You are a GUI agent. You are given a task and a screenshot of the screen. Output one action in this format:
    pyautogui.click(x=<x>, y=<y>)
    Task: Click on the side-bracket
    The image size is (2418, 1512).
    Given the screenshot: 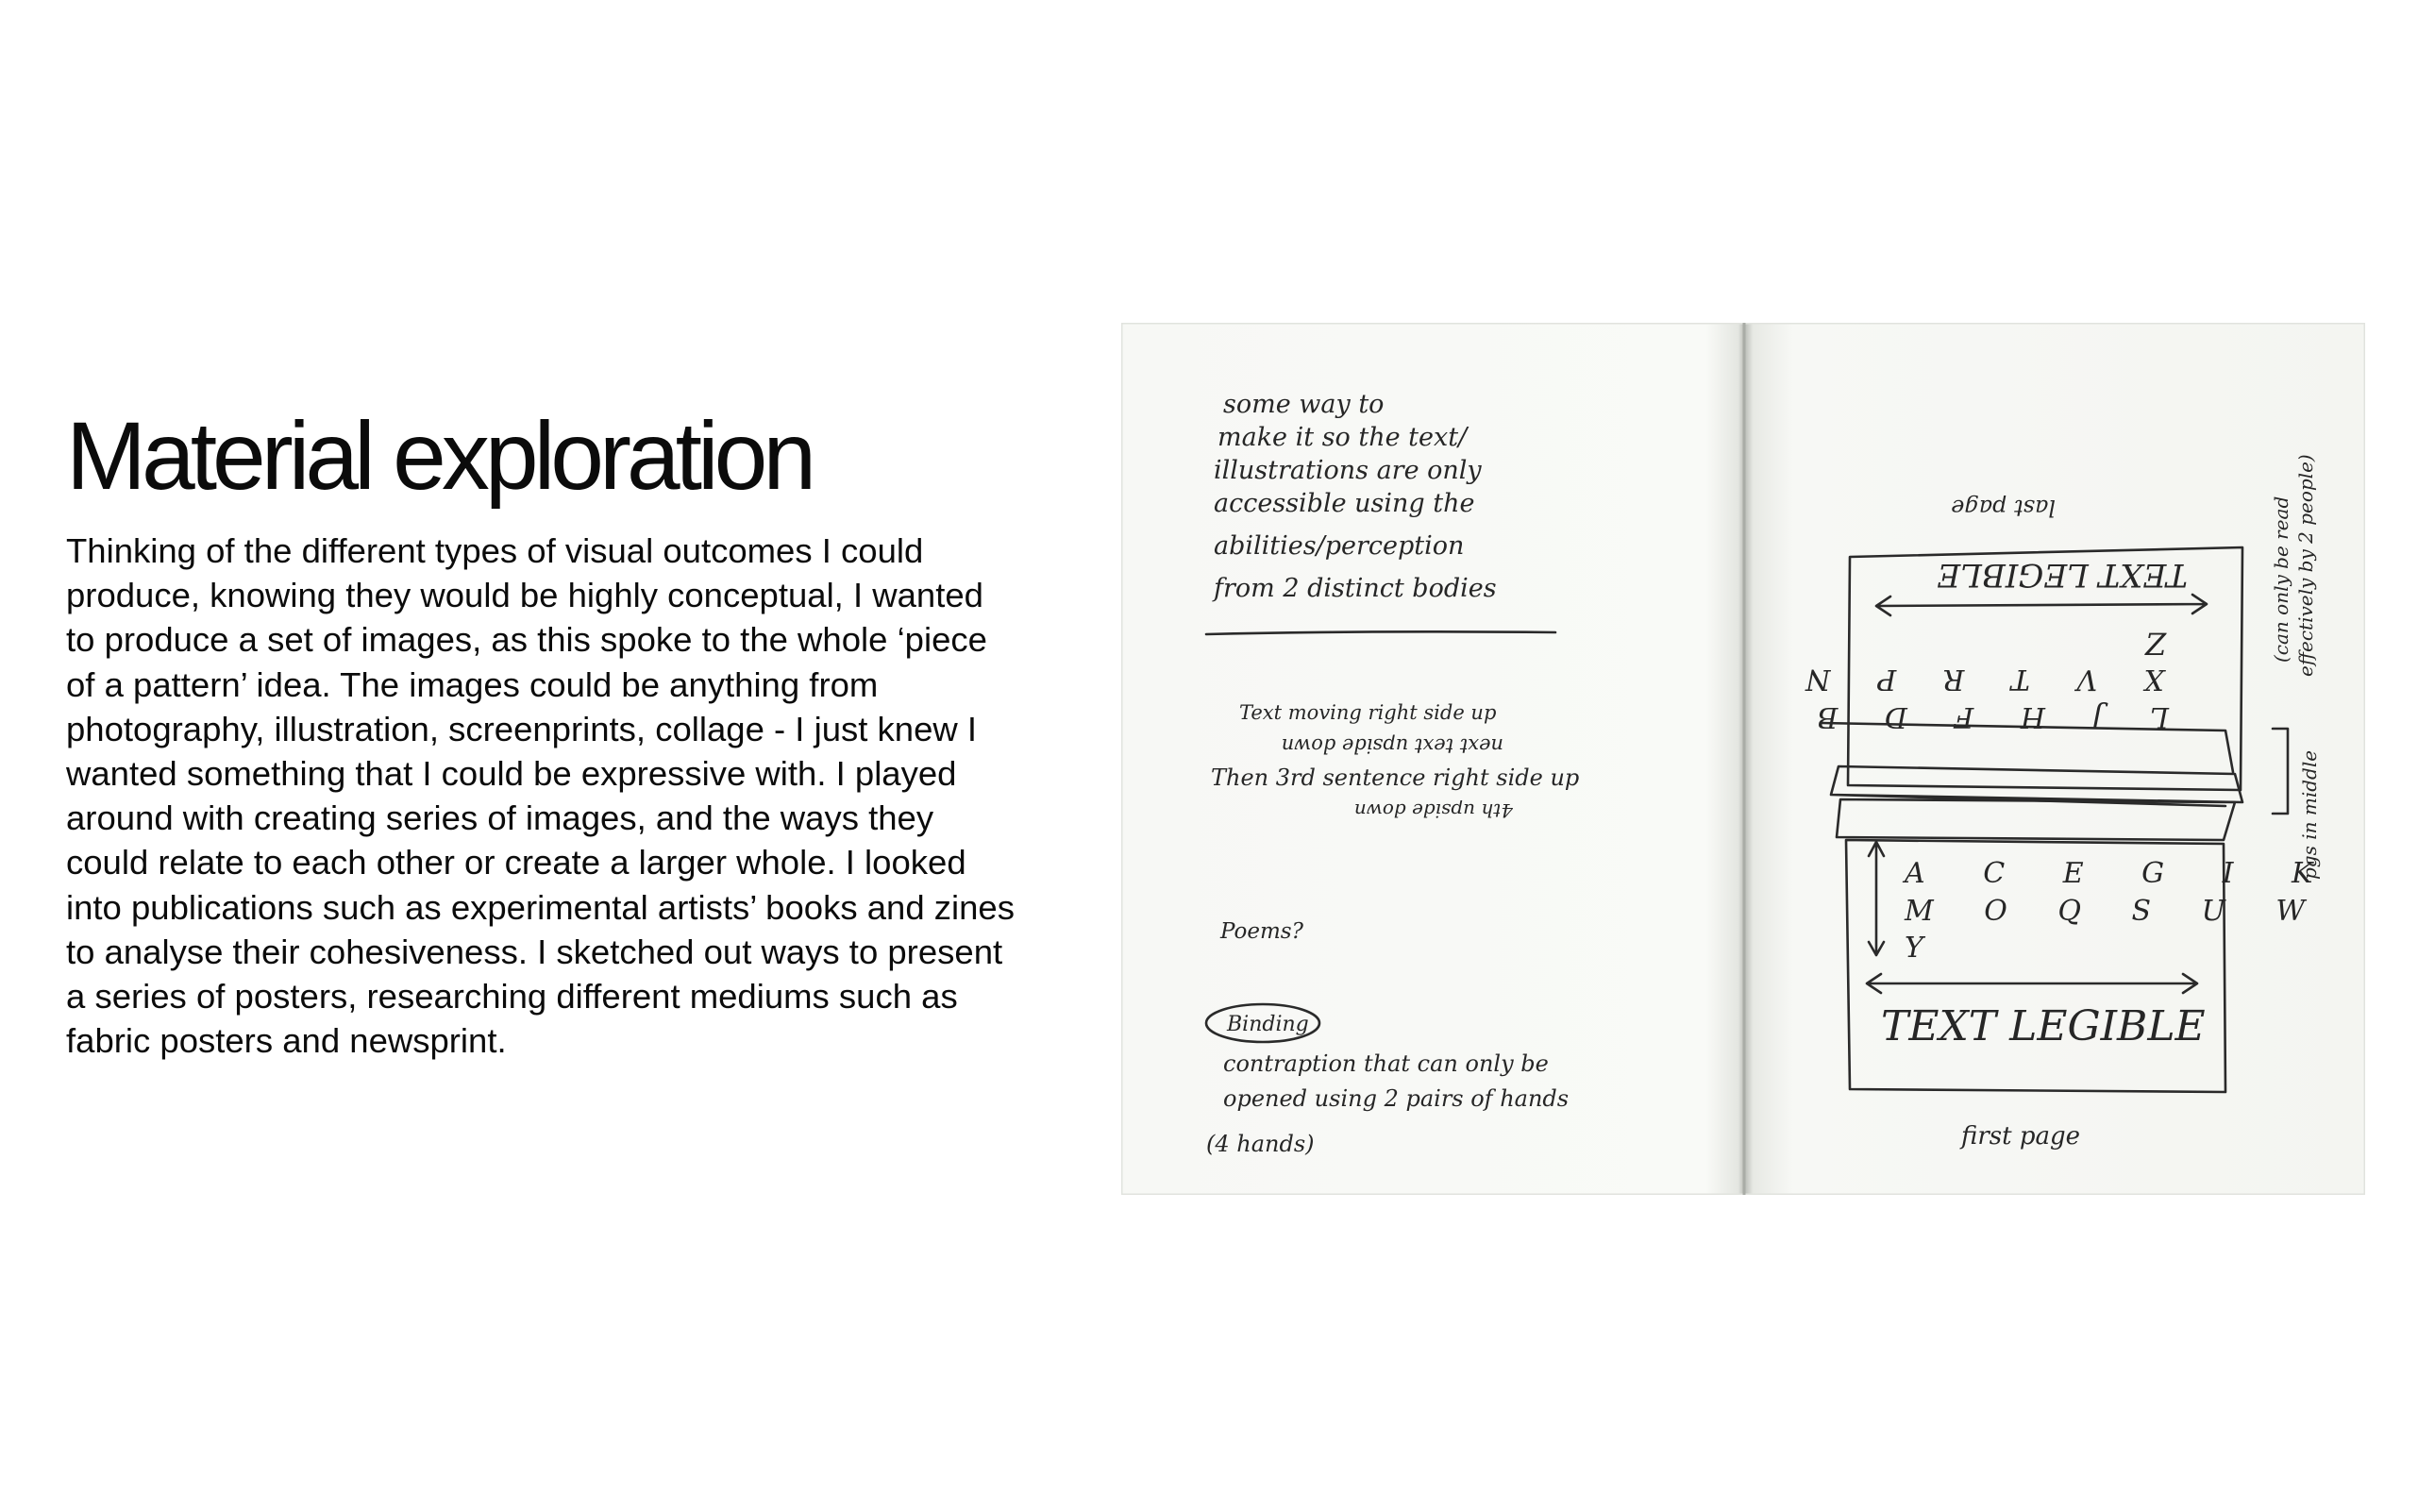 What is the action you would take?
    pyautogui.click(x=2280, y=771)
    